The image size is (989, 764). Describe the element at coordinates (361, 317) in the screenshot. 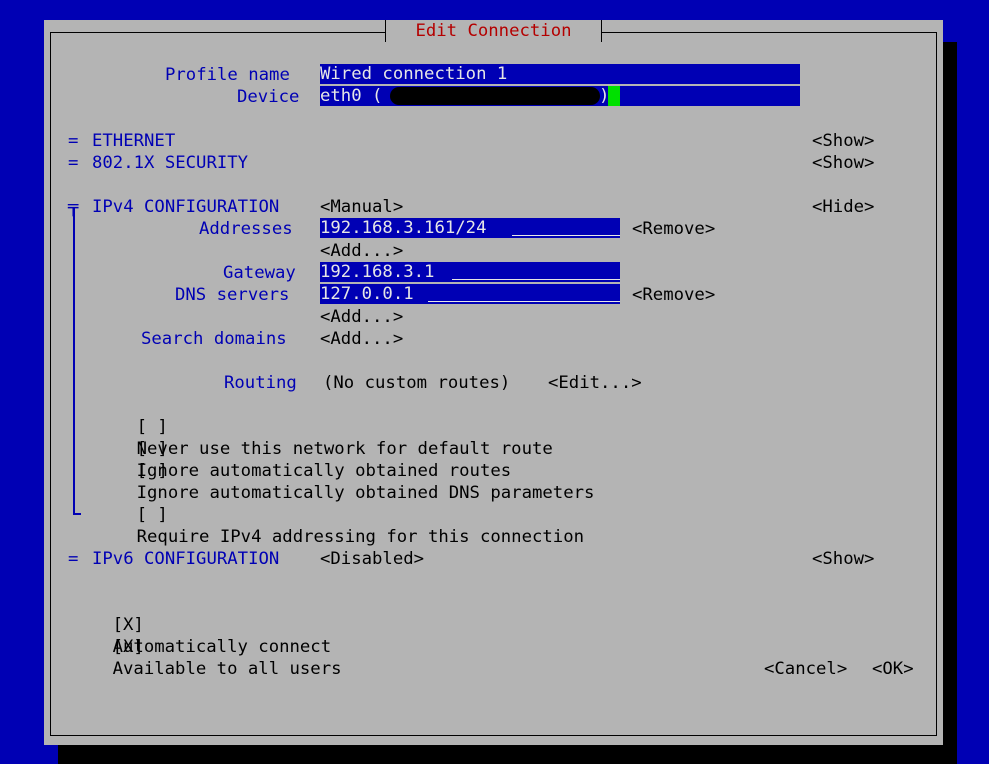

I see `dns-add-button: <Add...>` at that location.